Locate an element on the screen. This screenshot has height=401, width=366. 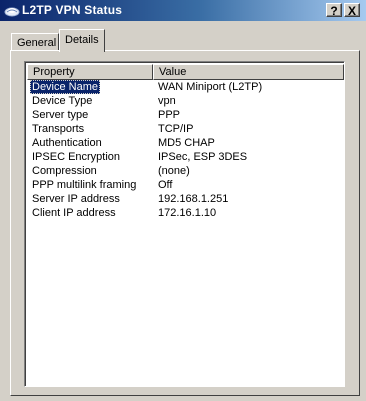
list-row: Compression (none) is located at coordinates (185, 171).